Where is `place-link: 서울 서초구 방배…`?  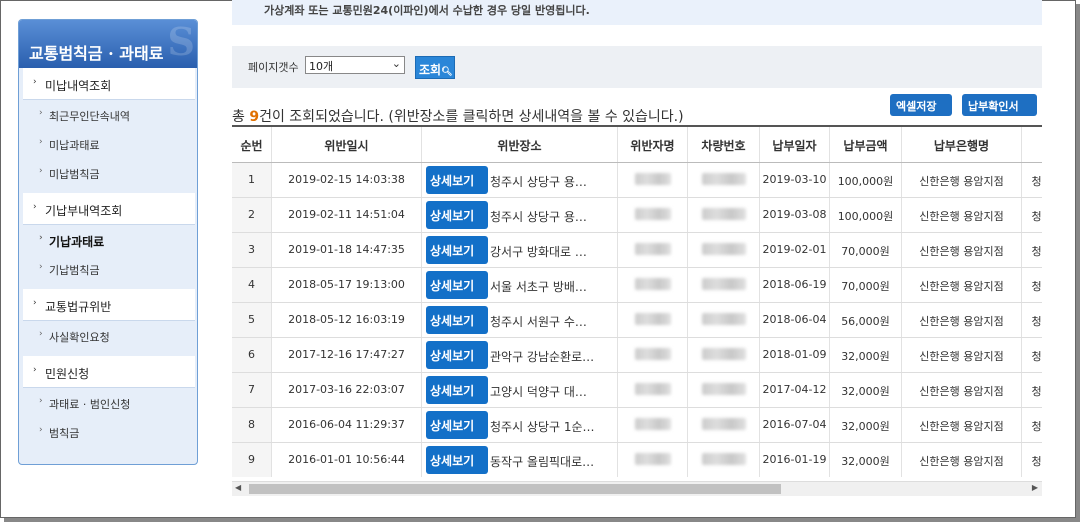 place-link: 서울 서초구 방배… is located at coordinates (538, 283).